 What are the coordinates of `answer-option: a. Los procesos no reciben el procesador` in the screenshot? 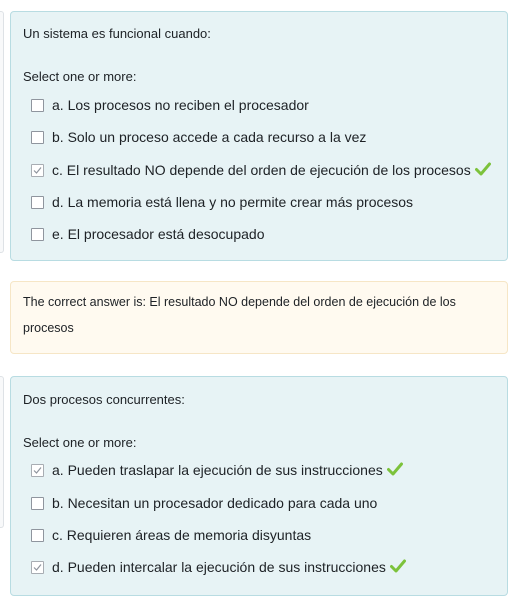 It's located at (170, 105).